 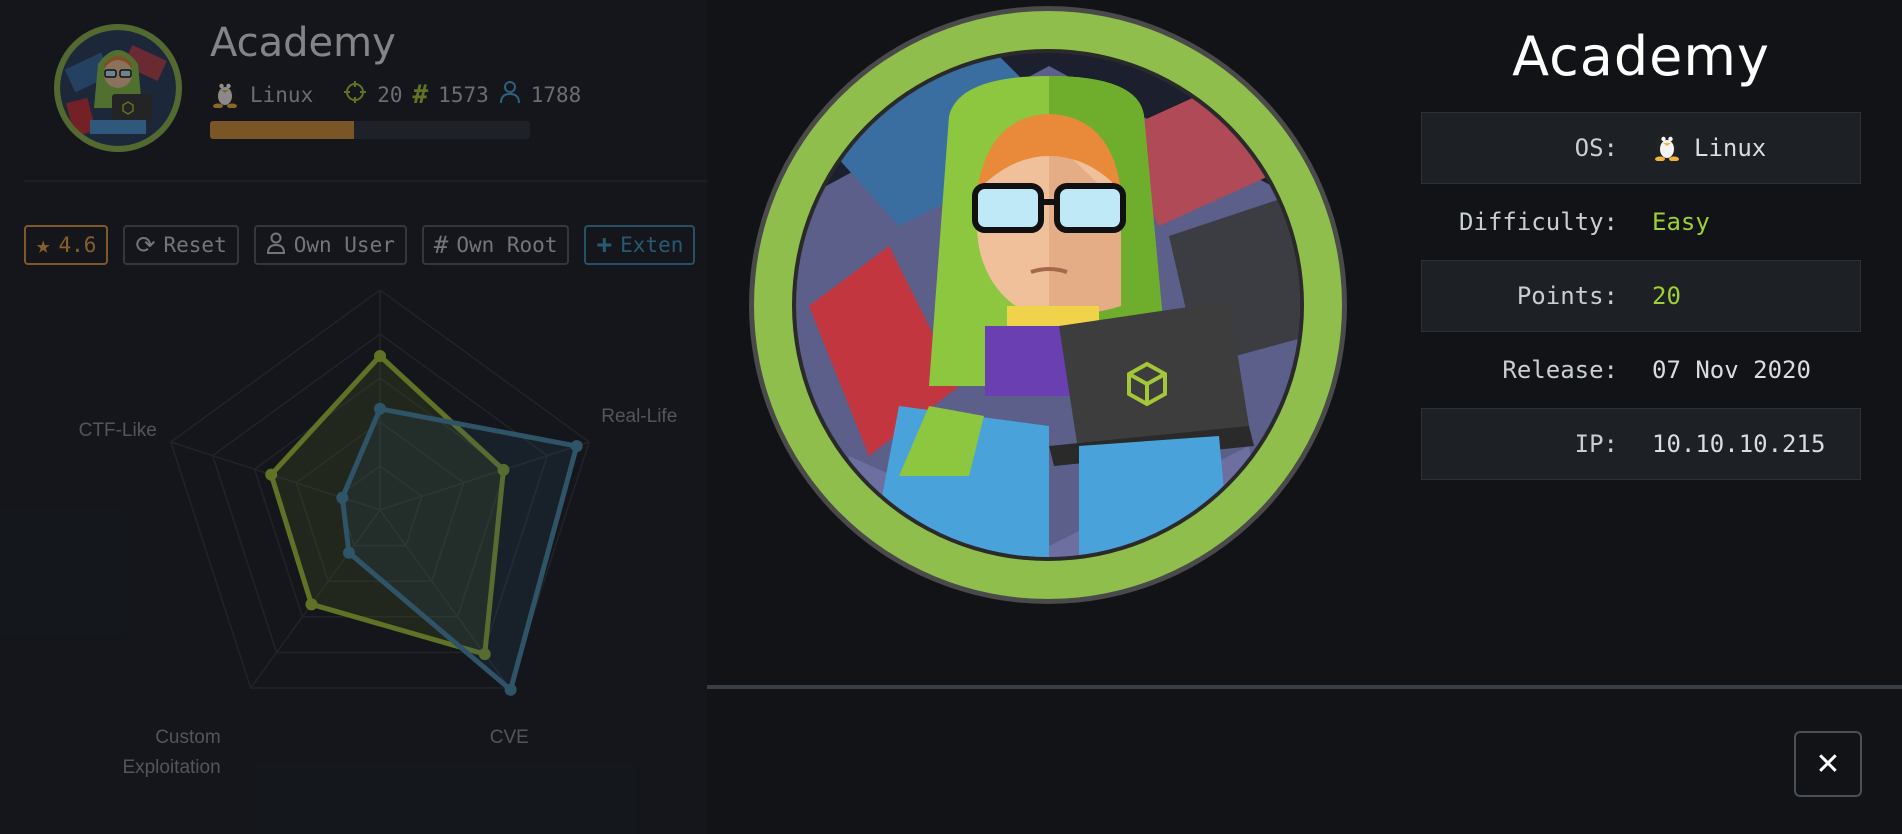 What do you see at coordinates (276, 245) in the screenshot?
I see `user-outline-icon` at bounding box center [276, 245].